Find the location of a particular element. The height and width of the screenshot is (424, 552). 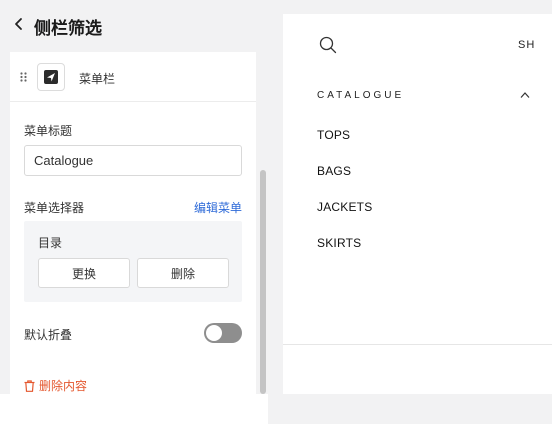

search-icon is located at coordinates (328, 45).